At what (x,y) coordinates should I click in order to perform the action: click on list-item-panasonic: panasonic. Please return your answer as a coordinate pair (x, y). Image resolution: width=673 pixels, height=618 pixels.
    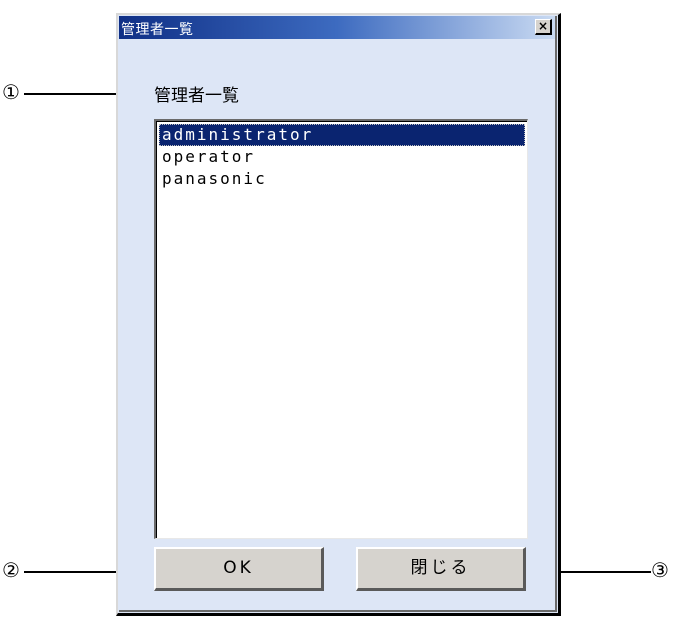
    Looking at the image, I should click on (342, 179).